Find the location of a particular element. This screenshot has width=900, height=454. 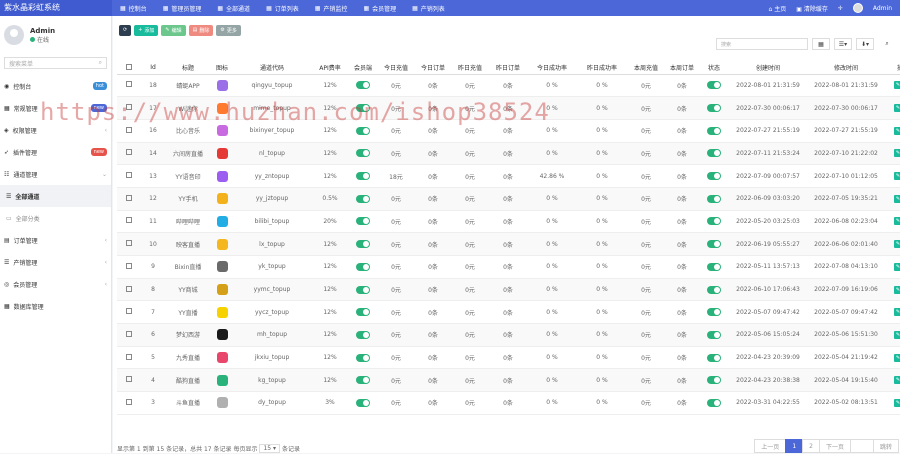

sidebar-item: ☷ 通道管理 ⌄ is located at coordinates (55, 174).